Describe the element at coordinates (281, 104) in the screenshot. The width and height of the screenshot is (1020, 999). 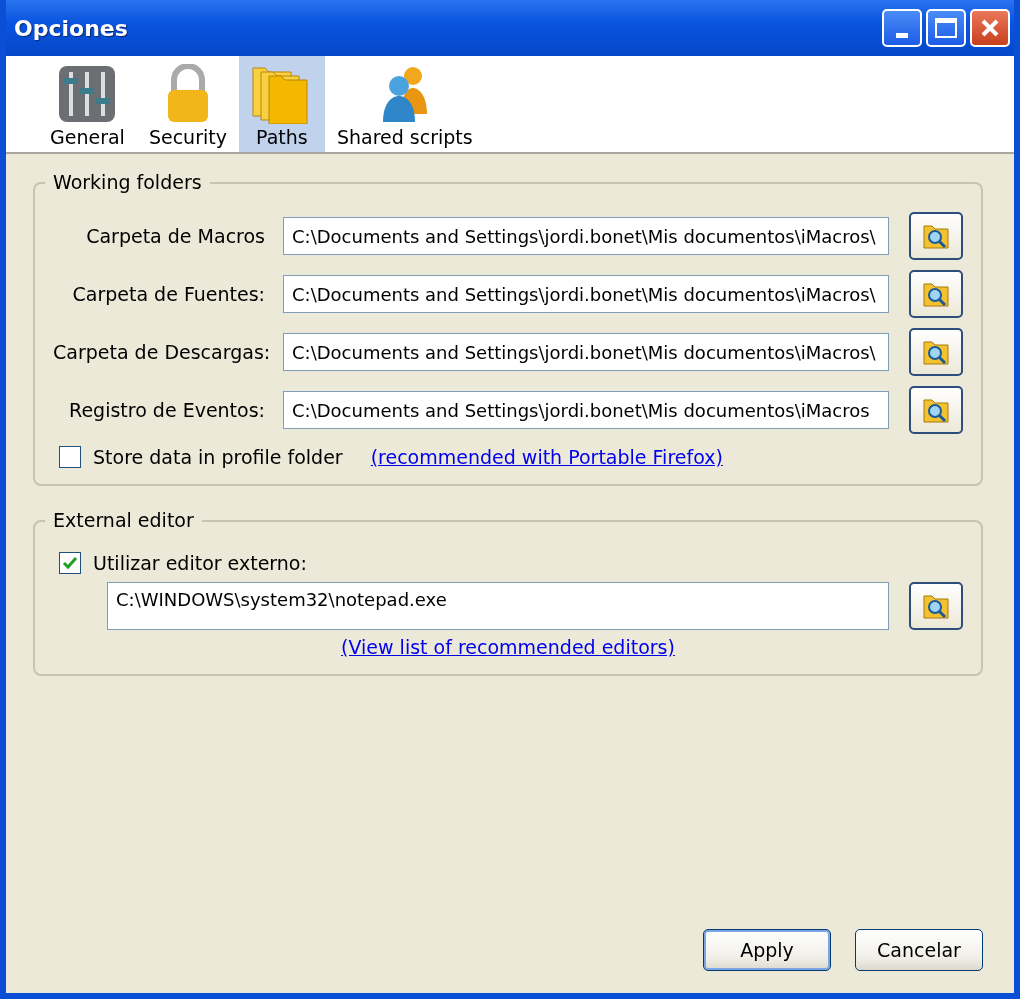
I see `tab: Paths` at that location.